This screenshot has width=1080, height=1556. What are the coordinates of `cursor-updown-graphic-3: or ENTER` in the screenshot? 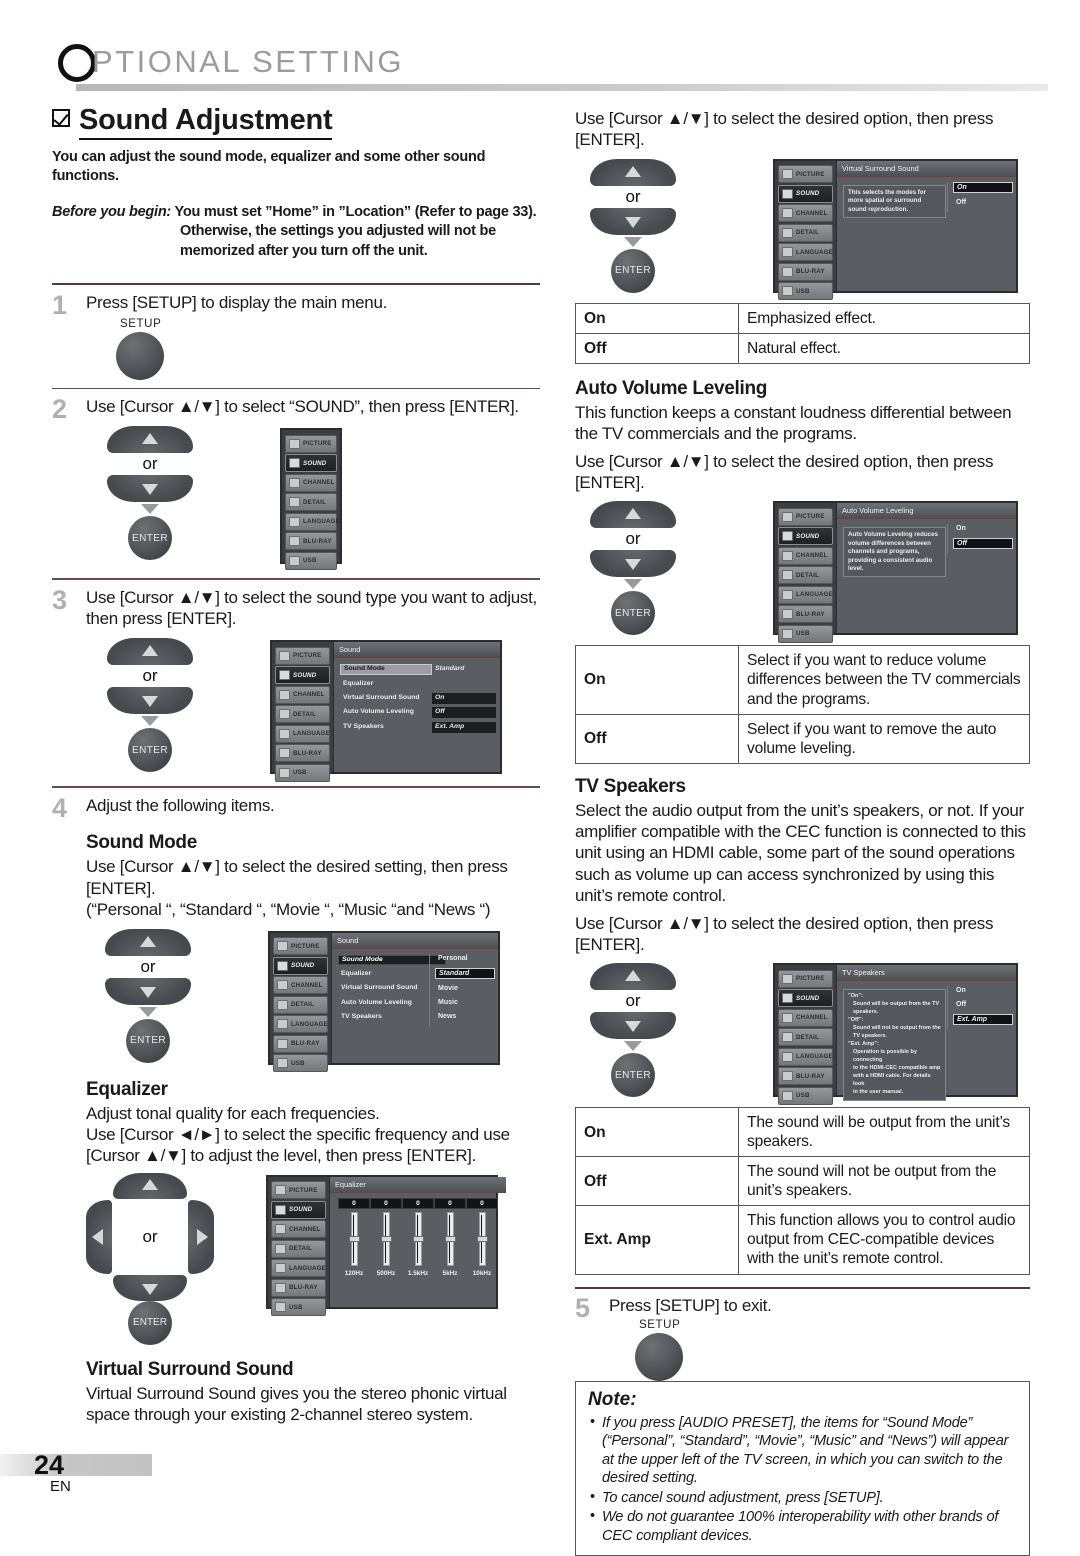 It's located at (150, 705).